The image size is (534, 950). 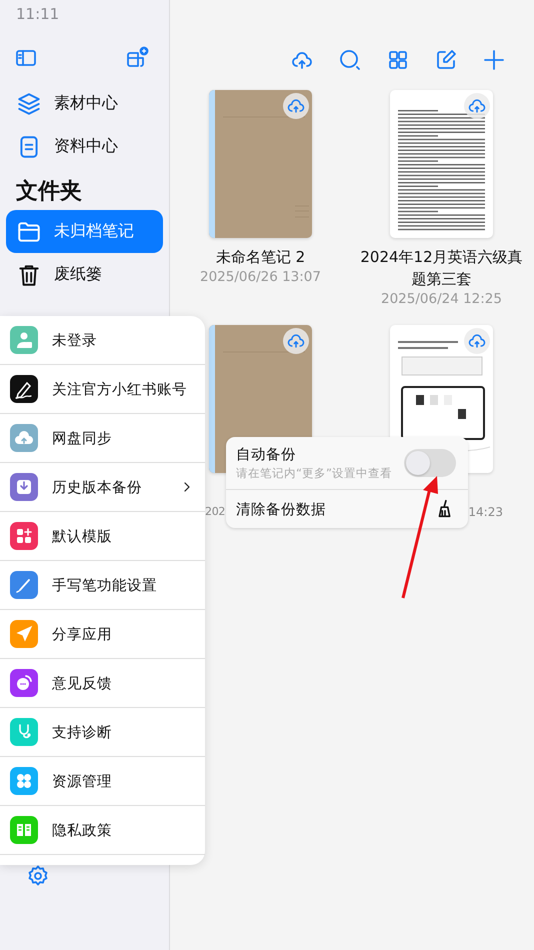 I want to click on note-date: 2025/06/24 12:25, so click(x=441, y=299).